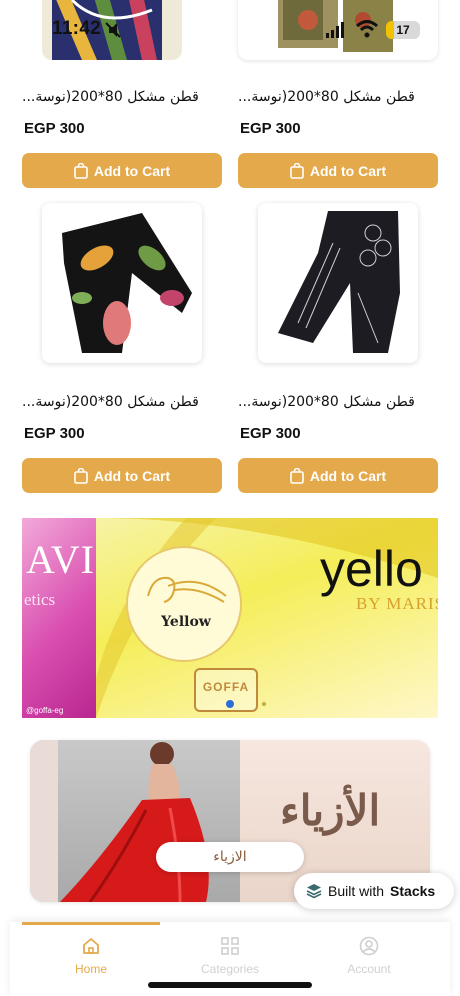 The image size is (460, 996). Describe the element at coordinates (371, 569) in the screenshot. I see `banner-headline: yello` at that location.